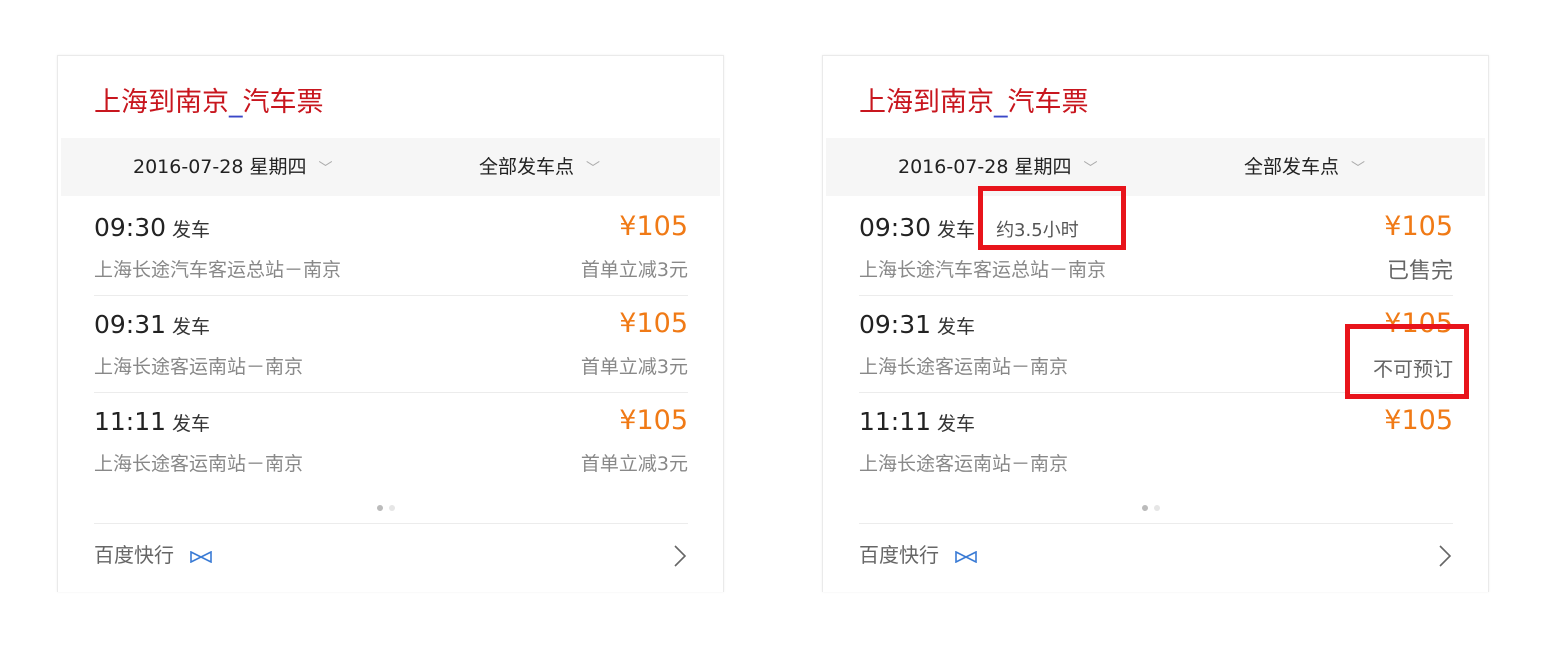 The width and height of the screenshot is (1555, 649). Describe the element at coordinates (152, 227) in the screenshot. I see `departure-time: 09:30 发车` at that location.